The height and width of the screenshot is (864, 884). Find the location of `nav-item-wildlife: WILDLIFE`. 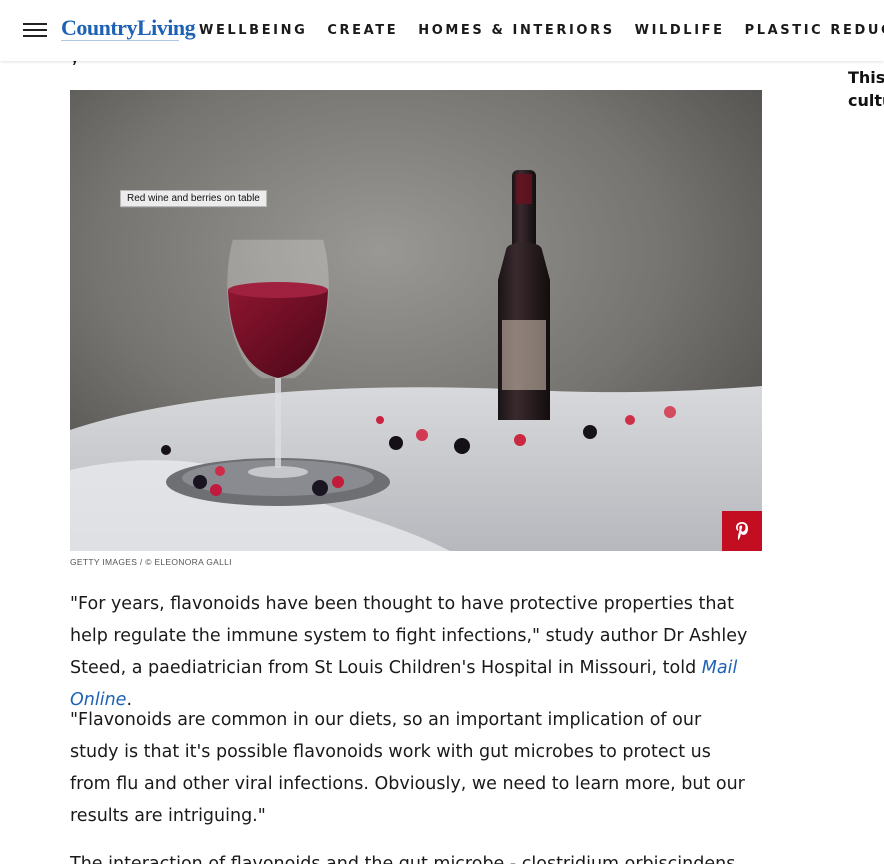

nav-item-wildlife: WILDLIFE is located at coordinates (680, 30).